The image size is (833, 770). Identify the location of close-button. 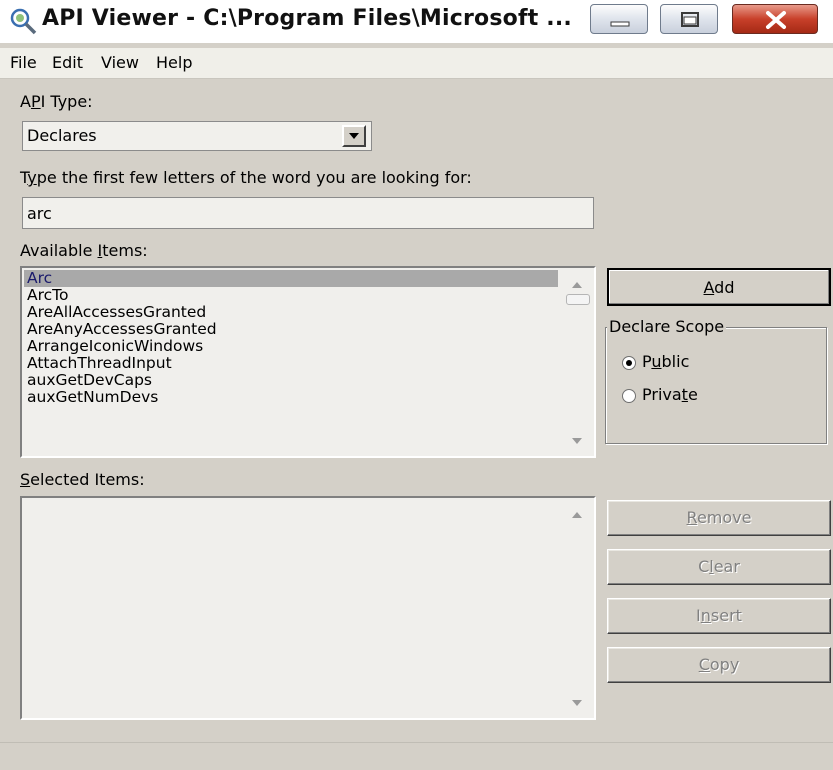
(775, 19).